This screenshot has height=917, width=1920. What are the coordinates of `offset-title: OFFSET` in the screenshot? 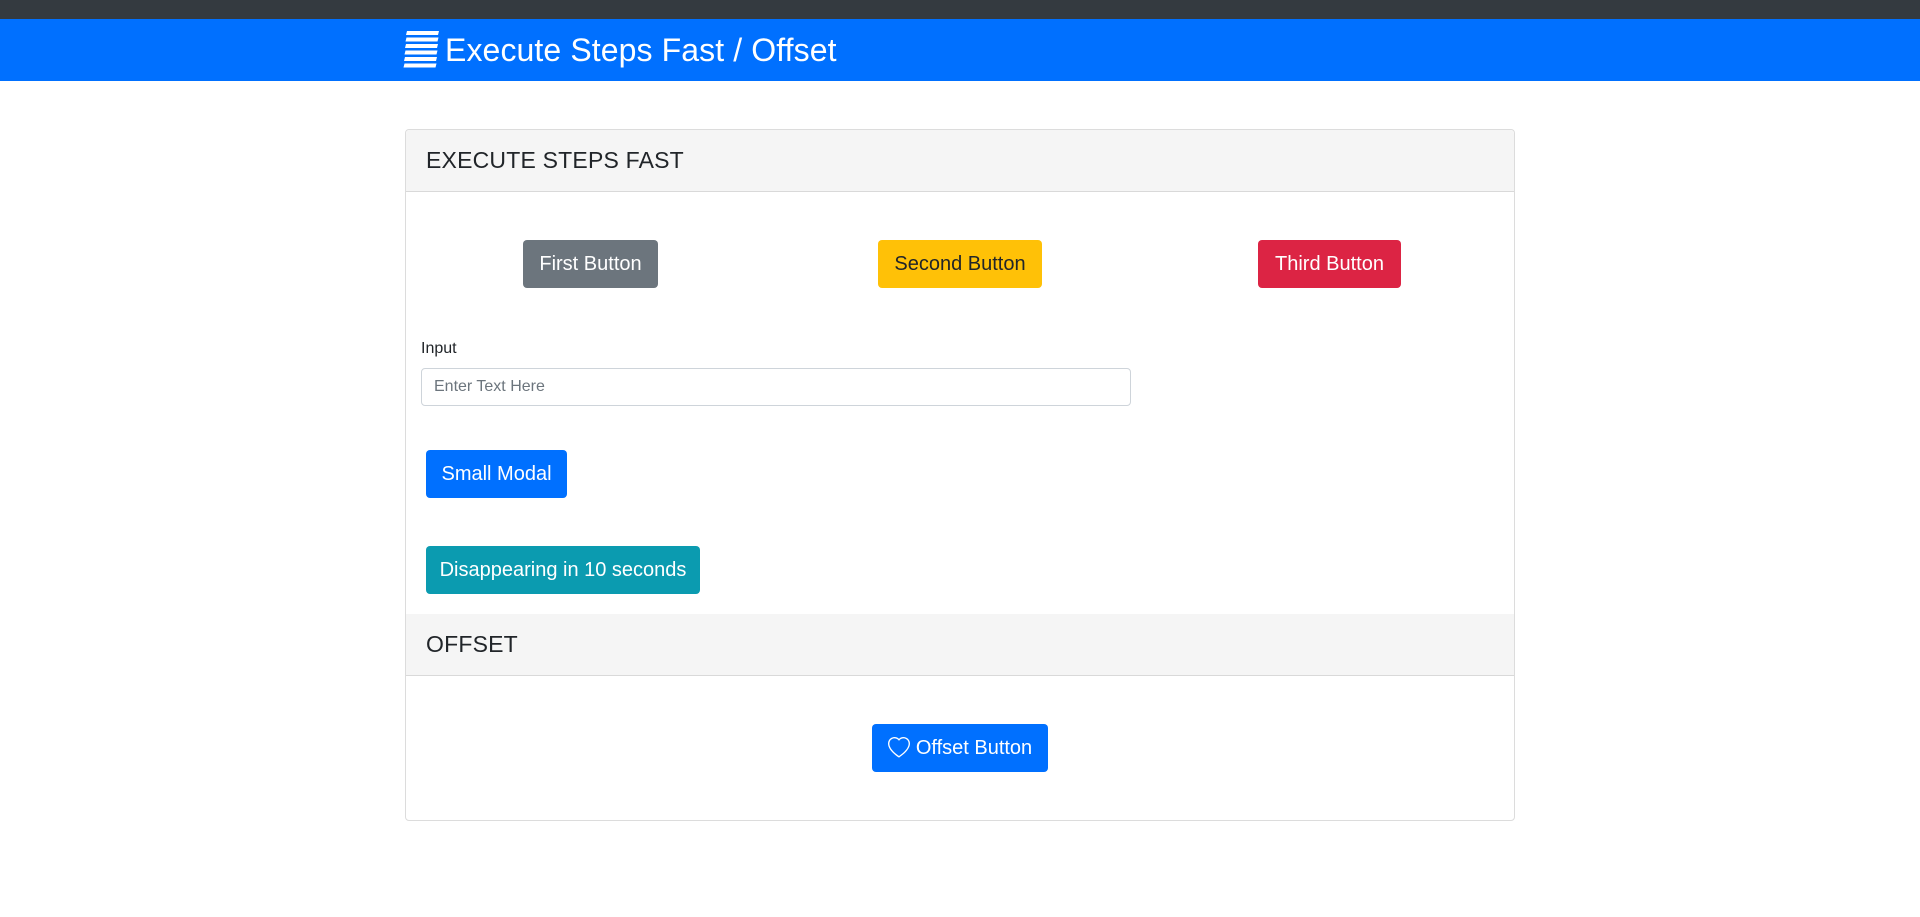 It's located at (472, 644).